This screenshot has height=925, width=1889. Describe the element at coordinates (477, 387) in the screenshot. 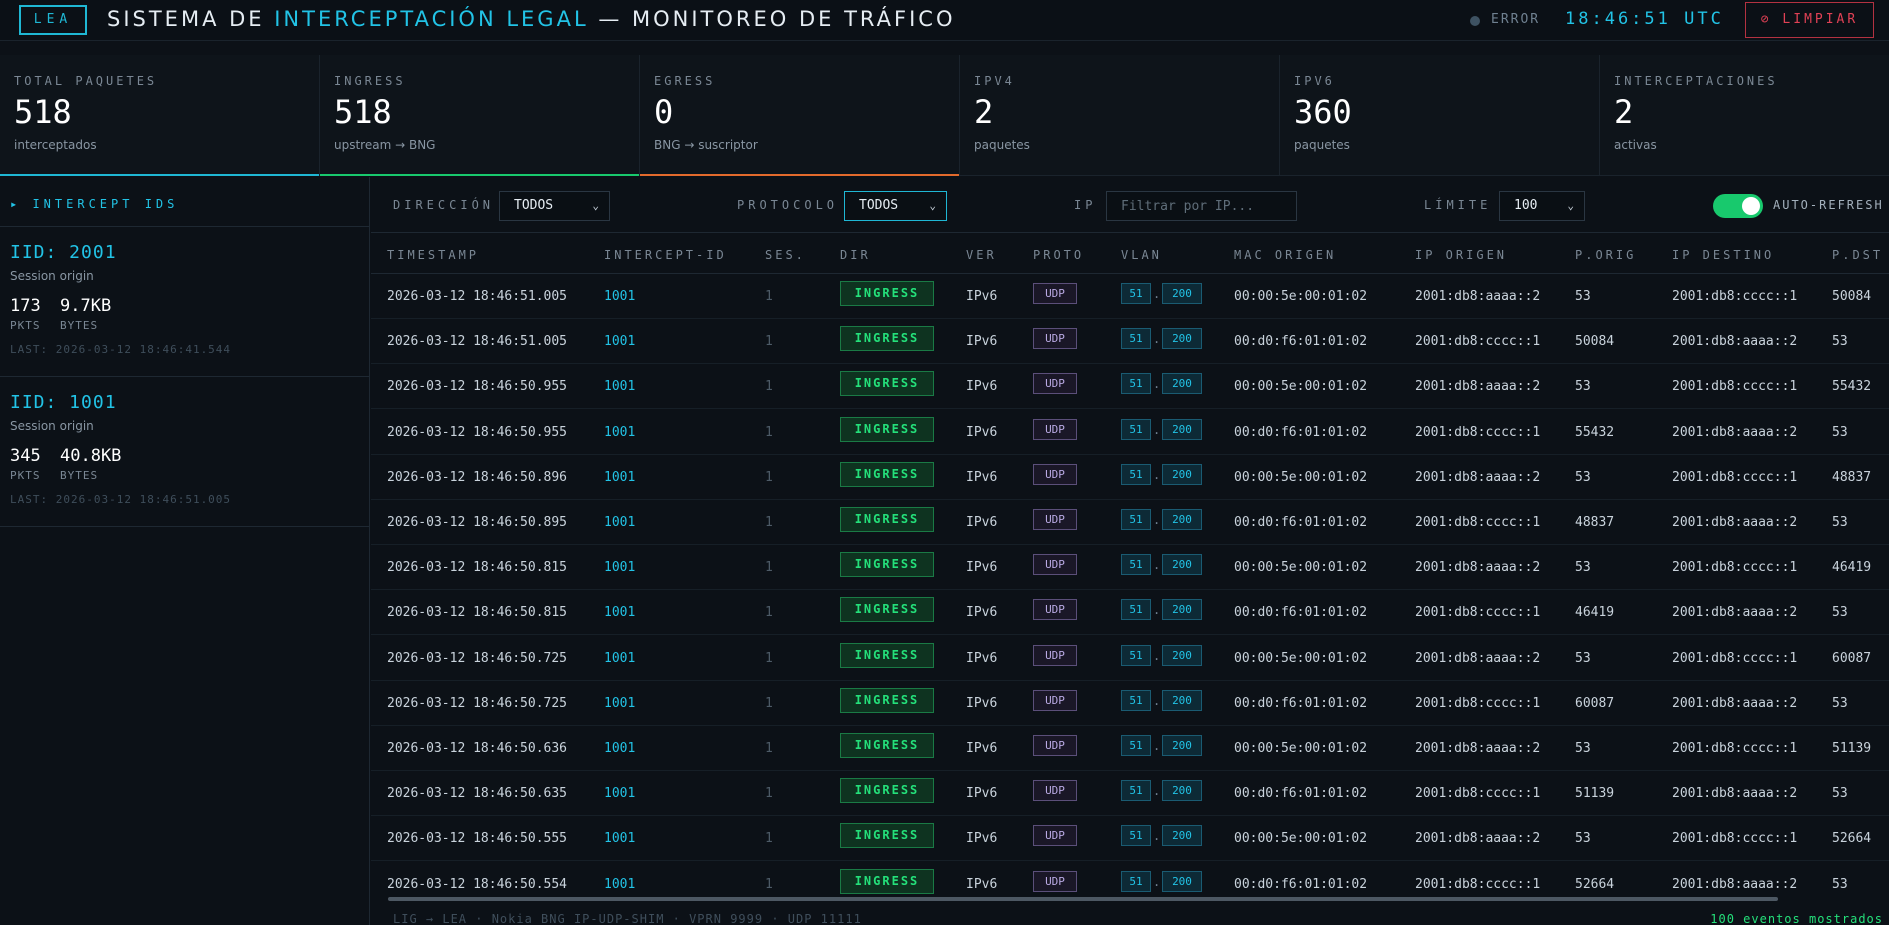

I see `cell-timestamp: 2026-03-12 18:46:50.955` at that location.